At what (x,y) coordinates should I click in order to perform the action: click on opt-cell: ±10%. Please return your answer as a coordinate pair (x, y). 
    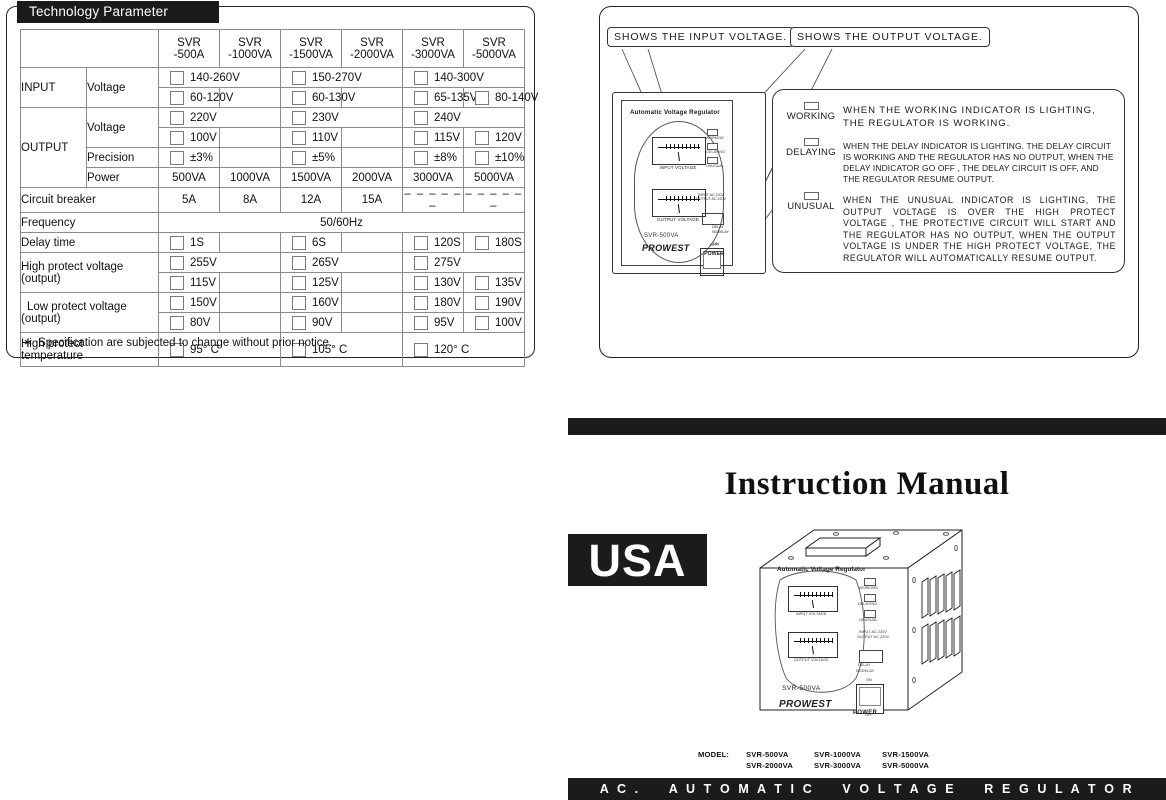
    Looking at the image, I should click on (494, 157).